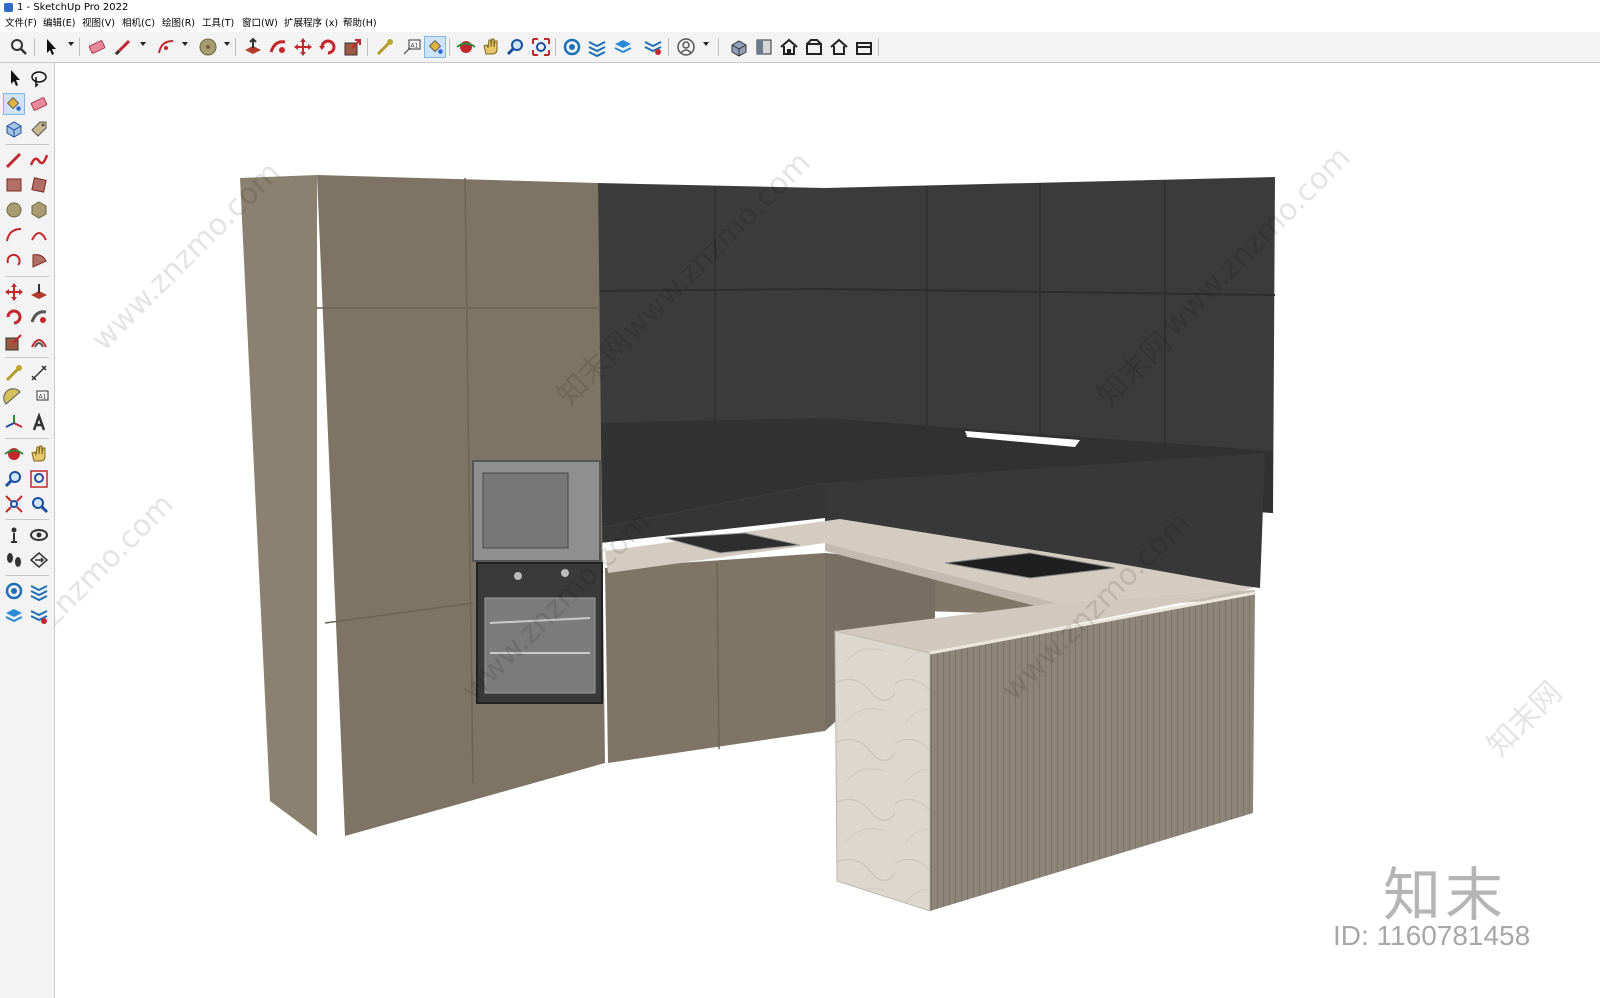  Describe the element at coordinates (39, 504) in the screenshot. I see `previous-view-icon` at that location.